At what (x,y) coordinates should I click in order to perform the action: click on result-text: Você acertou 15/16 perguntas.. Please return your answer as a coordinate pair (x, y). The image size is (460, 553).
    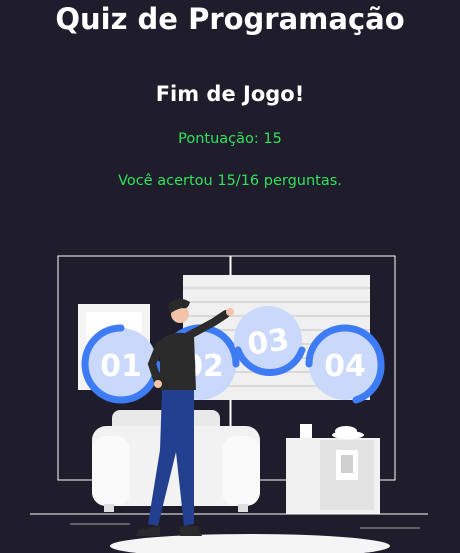
    Looking at the image, I should click on (230, 181).